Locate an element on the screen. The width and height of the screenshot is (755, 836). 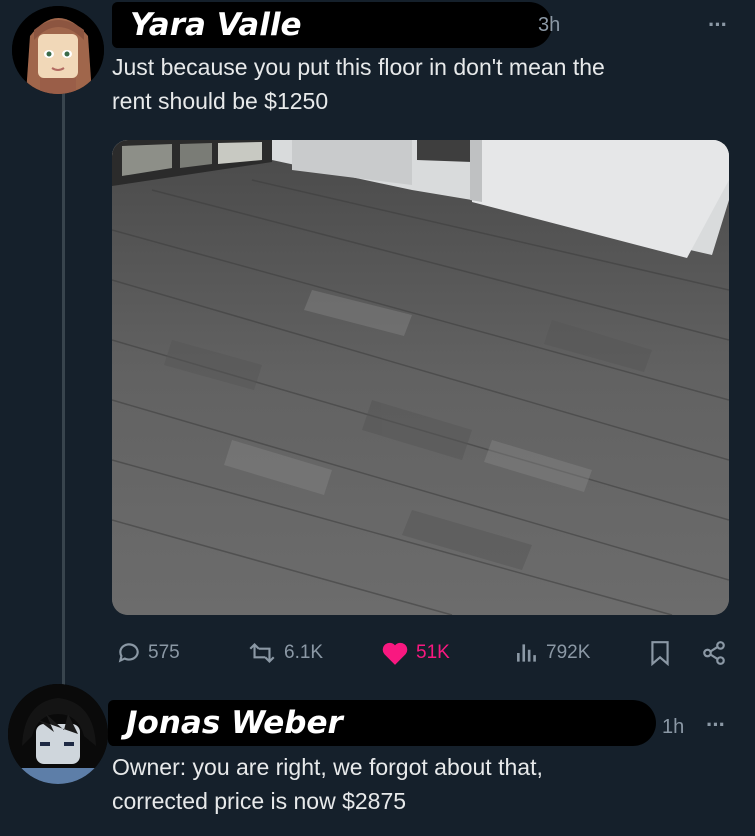
like-button: 51K is located at coordinates (415, 653).